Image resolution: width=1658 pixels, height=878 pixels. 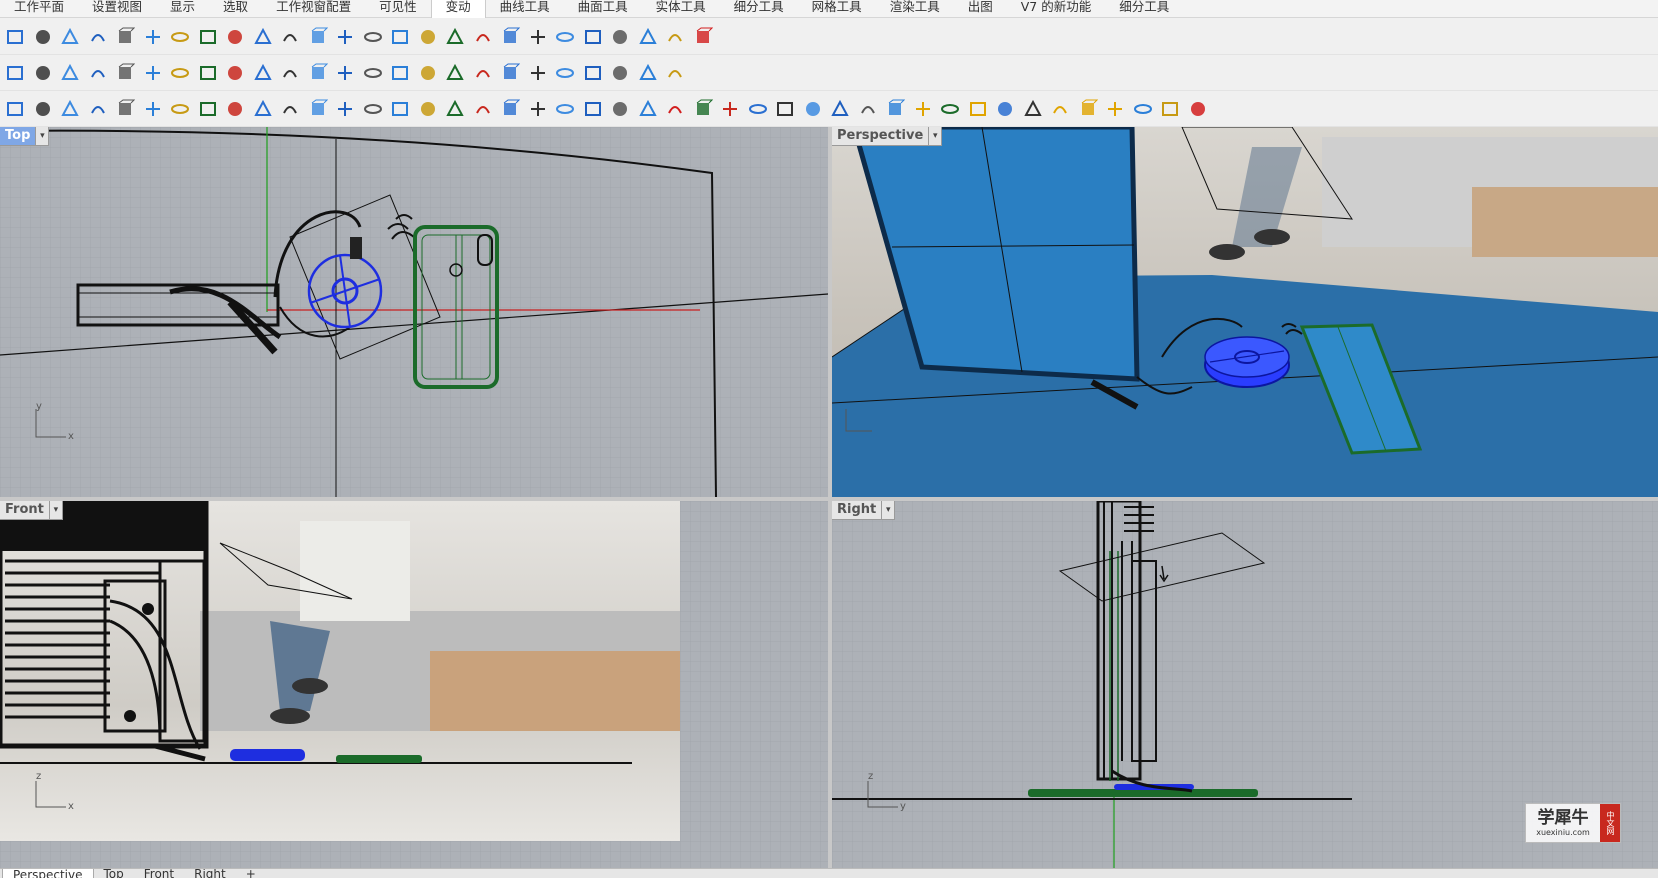 What do you see at coordinates (837, 9) in the screenshot?
I see `ribbon-tab: 网格工具` at bounding box center [837, 9].